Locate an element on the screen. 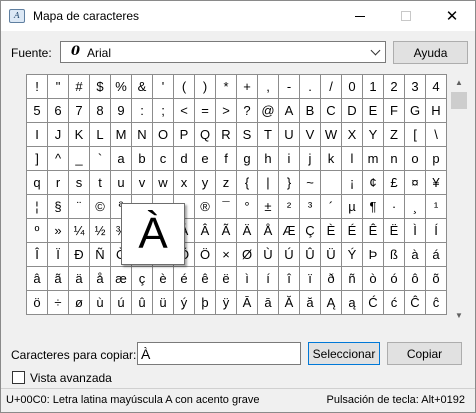 This screenshot has height=413, width=476. character-cell: Ă is located at coordinates (289, 303).